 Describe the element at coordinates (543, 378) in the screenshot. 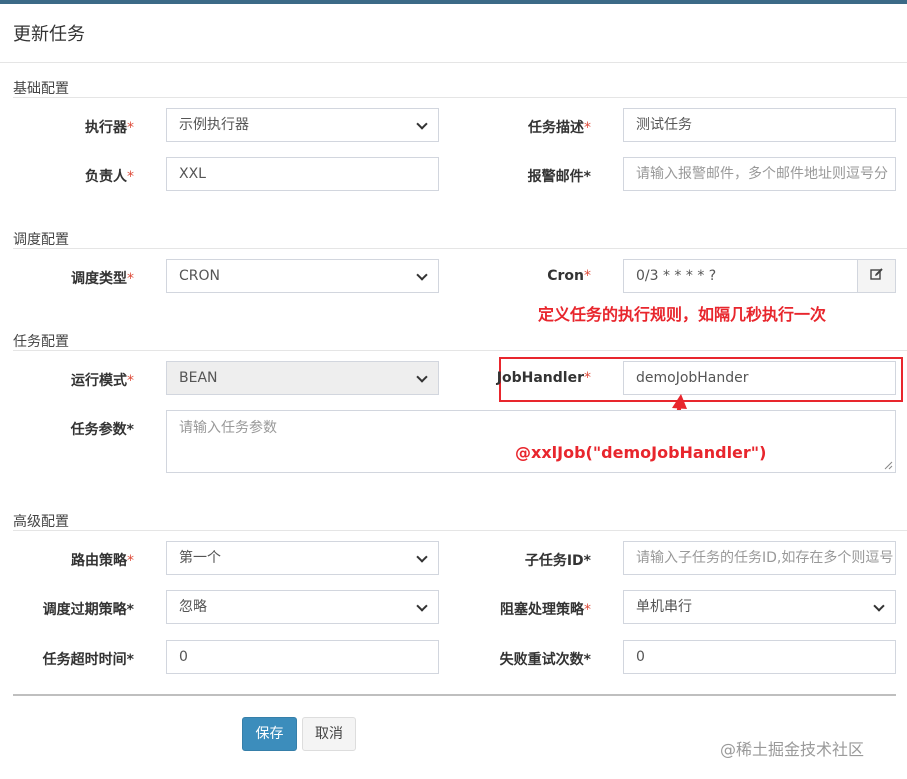

I see `job-handler-label: JobHandler*` at that location.